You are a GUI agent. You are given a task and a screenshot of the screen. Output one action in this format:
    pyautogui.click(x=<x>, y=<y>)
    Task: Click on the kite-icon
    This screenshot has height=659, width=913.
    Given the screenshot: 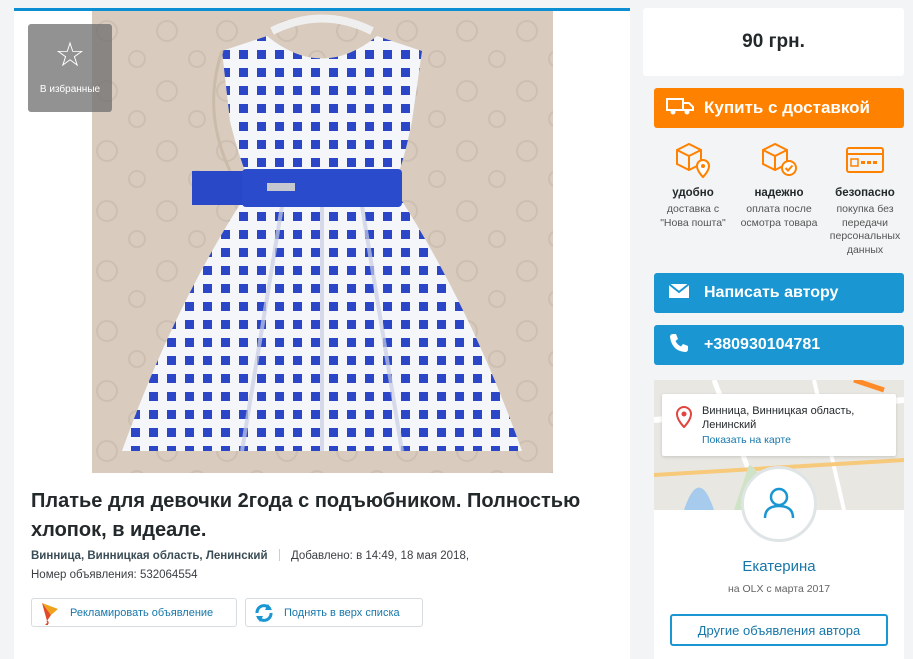 What is the action you would take?
    pyautogui.click(x=50, y=613)
    